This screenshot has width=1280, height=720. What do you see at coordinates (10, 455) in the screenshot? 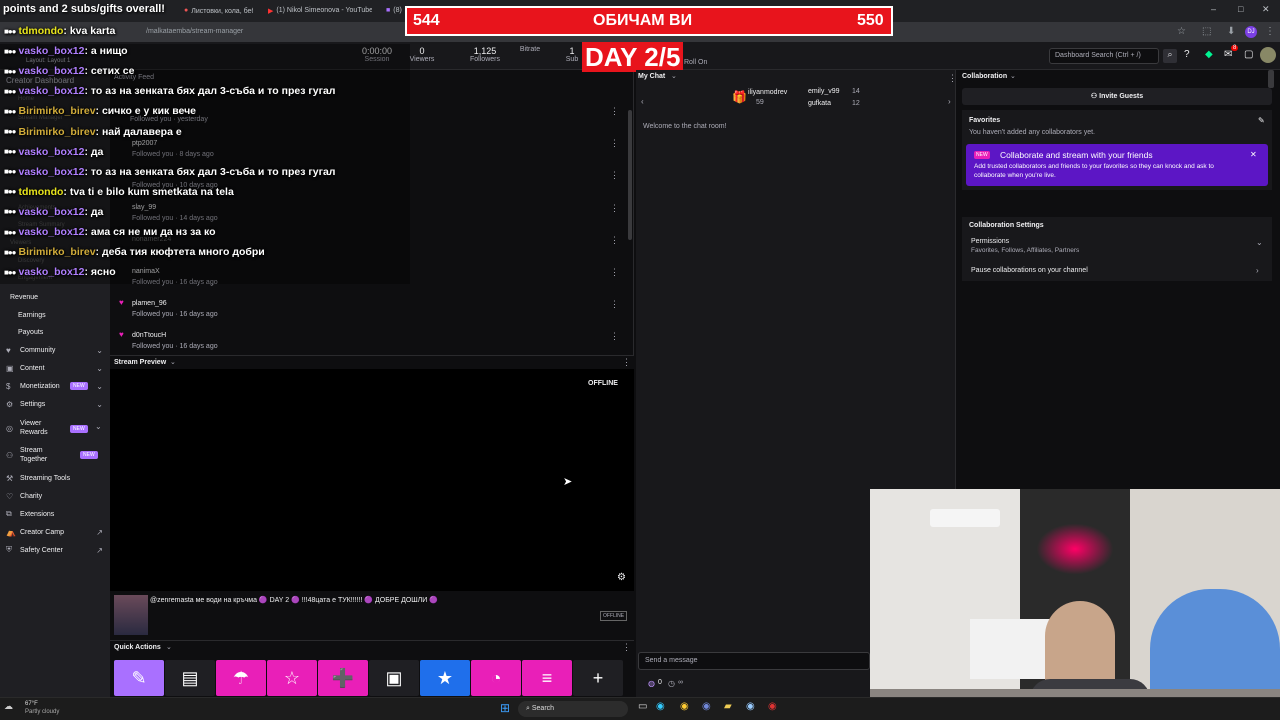
I see `together-icon: ⚇` at bounding box center [10, 455].